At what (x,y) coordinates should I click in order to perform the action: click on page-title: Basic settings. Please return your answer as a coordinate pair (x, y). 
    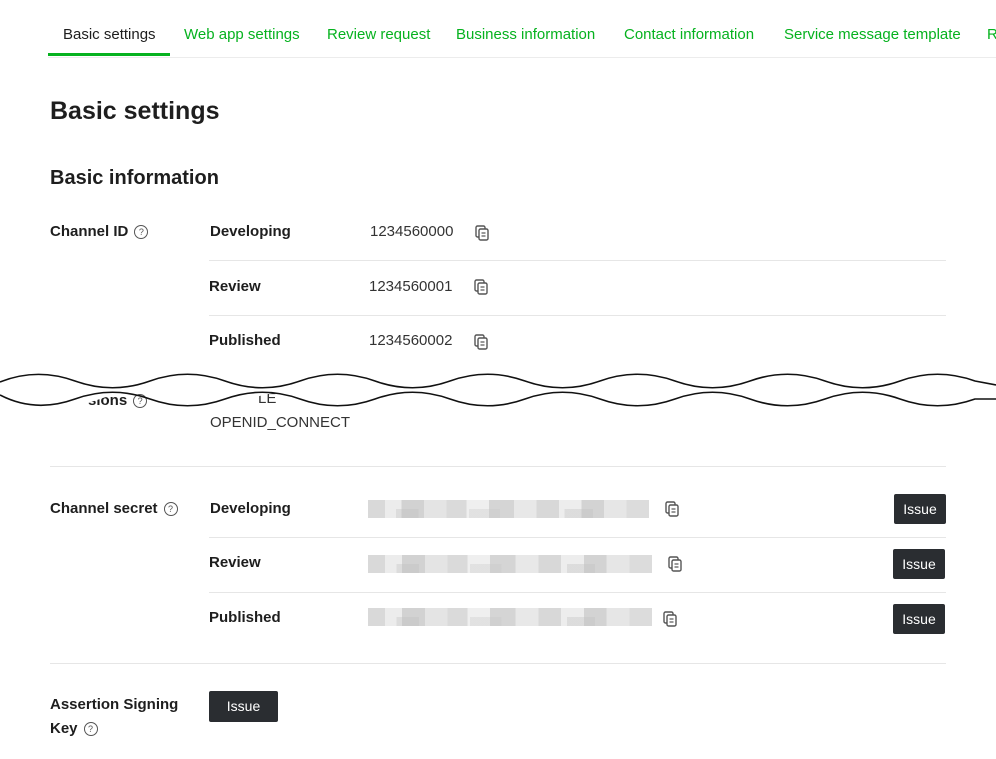
    Looking at the image, I should click on (135, 111).